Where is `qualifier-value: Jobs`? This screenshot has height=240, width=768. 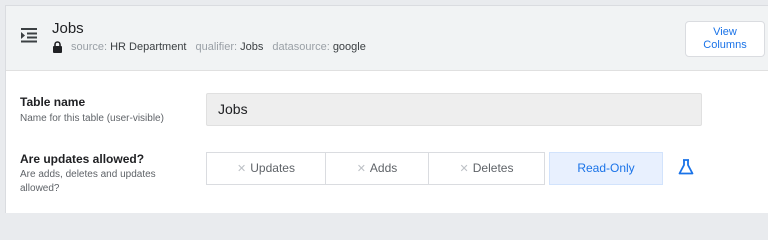 qualifier-value: Jobs is located at coordinates (252, 47).